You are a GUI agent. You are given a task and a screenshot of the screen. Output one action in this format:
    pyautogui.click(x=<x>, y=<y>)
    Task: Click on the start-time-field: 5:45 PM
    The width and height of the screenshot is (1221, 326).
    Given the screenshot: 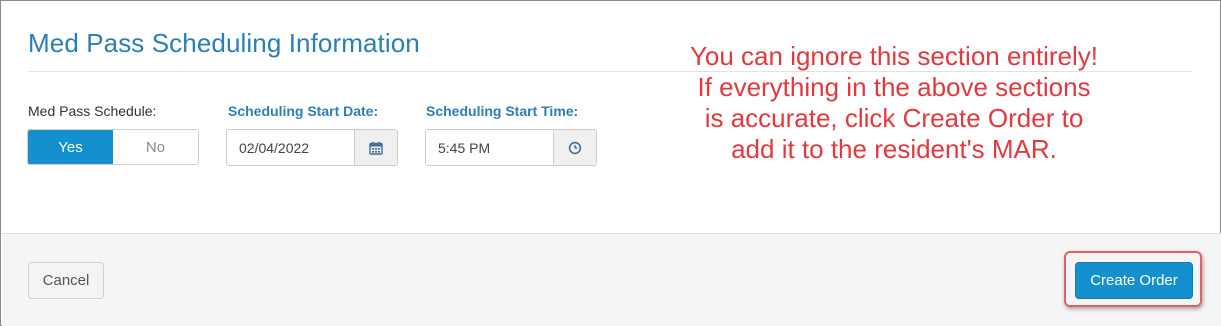 What is the action you would take?
    pyautogui.click(x=511, y=147)
    